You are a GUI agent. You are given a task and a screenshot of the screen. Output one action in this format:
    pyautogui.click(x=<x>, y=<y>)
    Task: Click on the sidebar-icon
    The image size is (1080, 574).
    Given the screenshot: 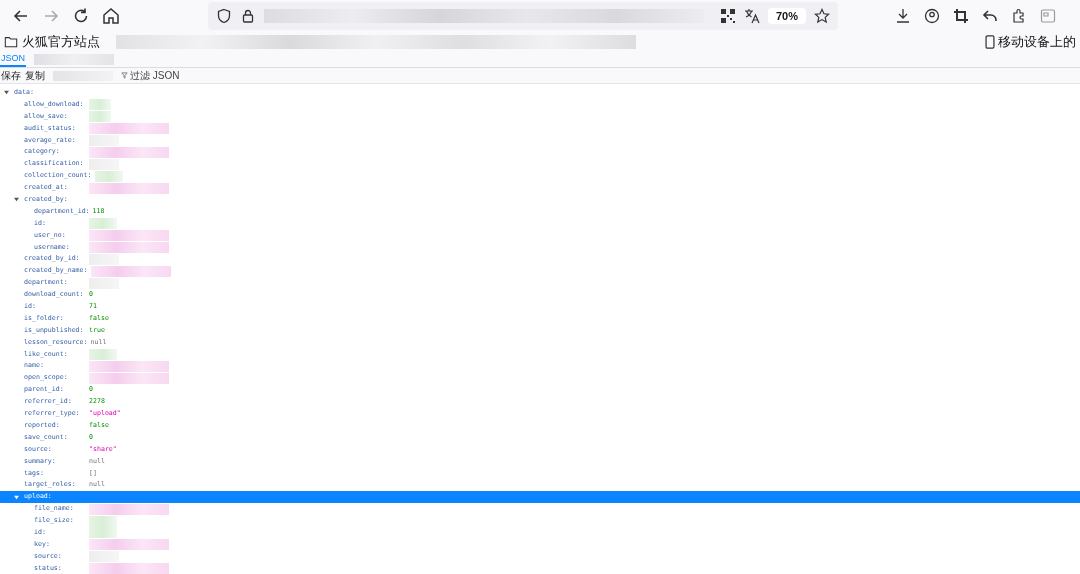 What is the action you would take?
    pyautogui.click(x=1048, y=16)
    